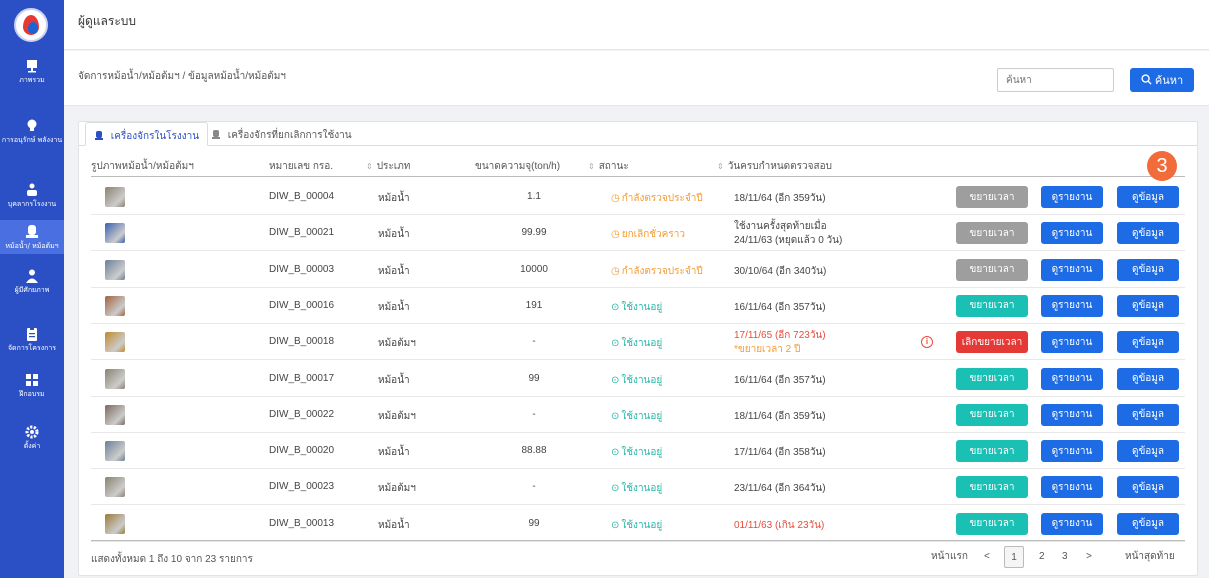 This screenshot has width=1209, height=578. Describe the element at coordinates (1055, 80) in the screenshot. I see `search-input` at that location.